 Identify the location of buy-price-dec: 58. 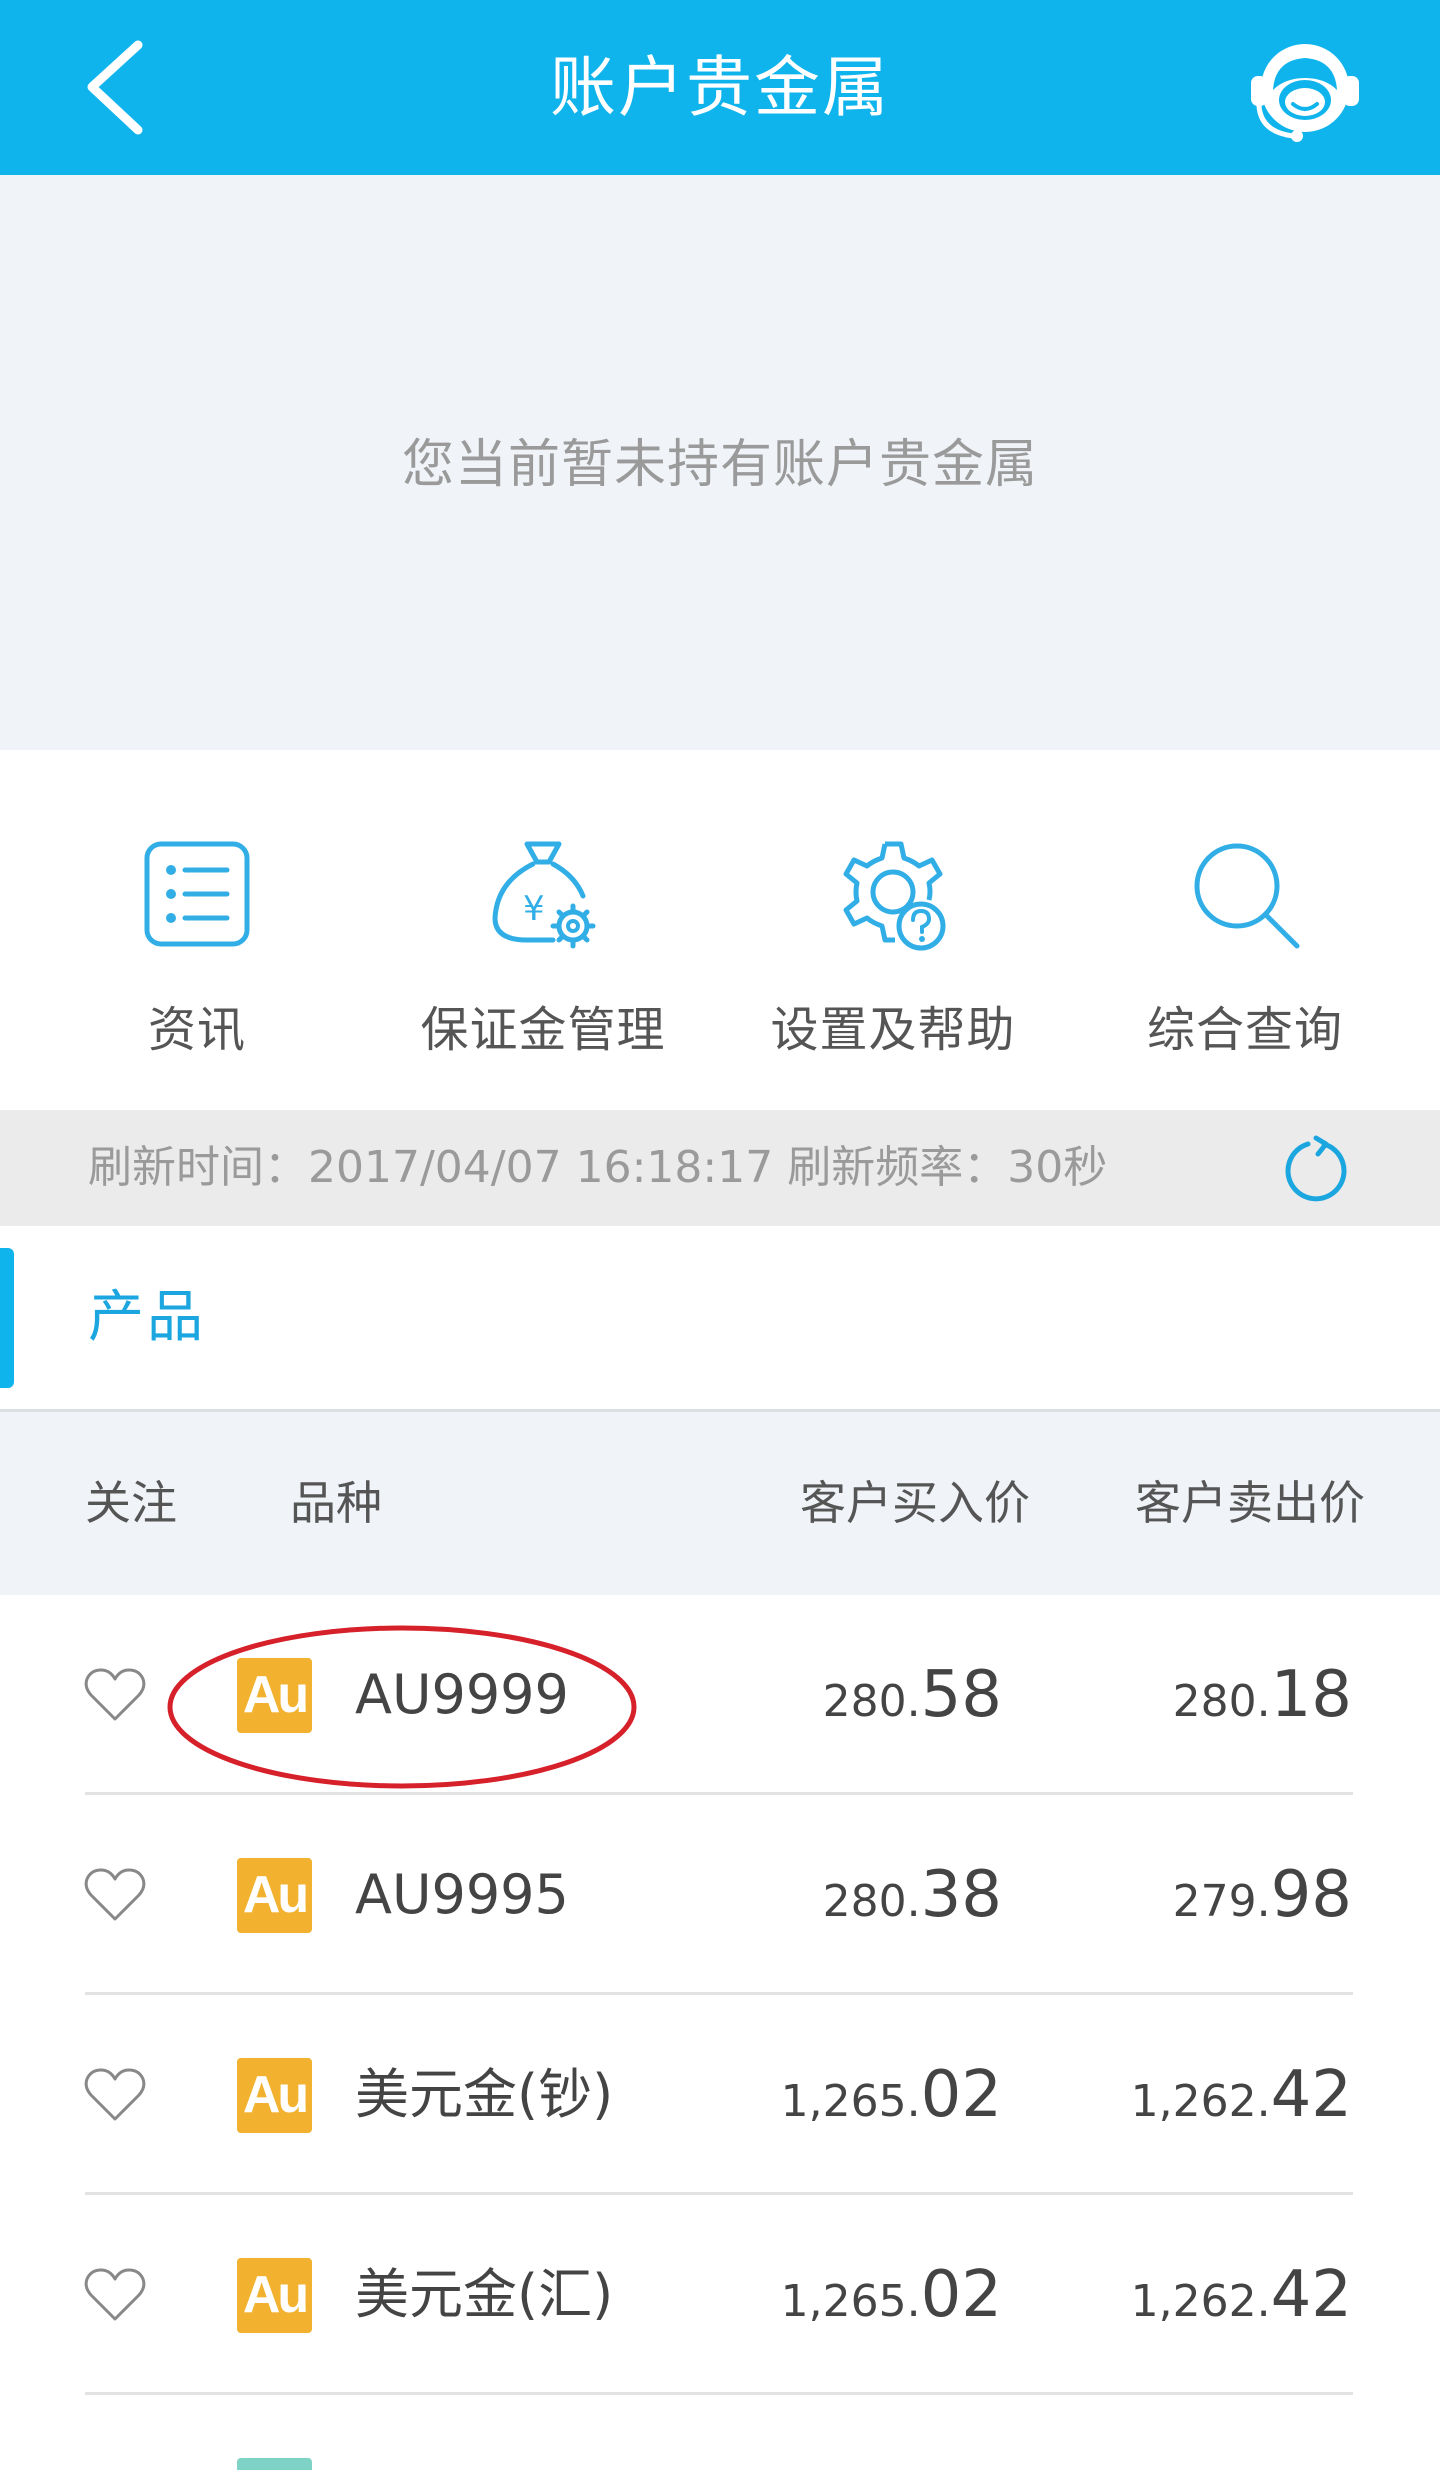
(961, 1695).